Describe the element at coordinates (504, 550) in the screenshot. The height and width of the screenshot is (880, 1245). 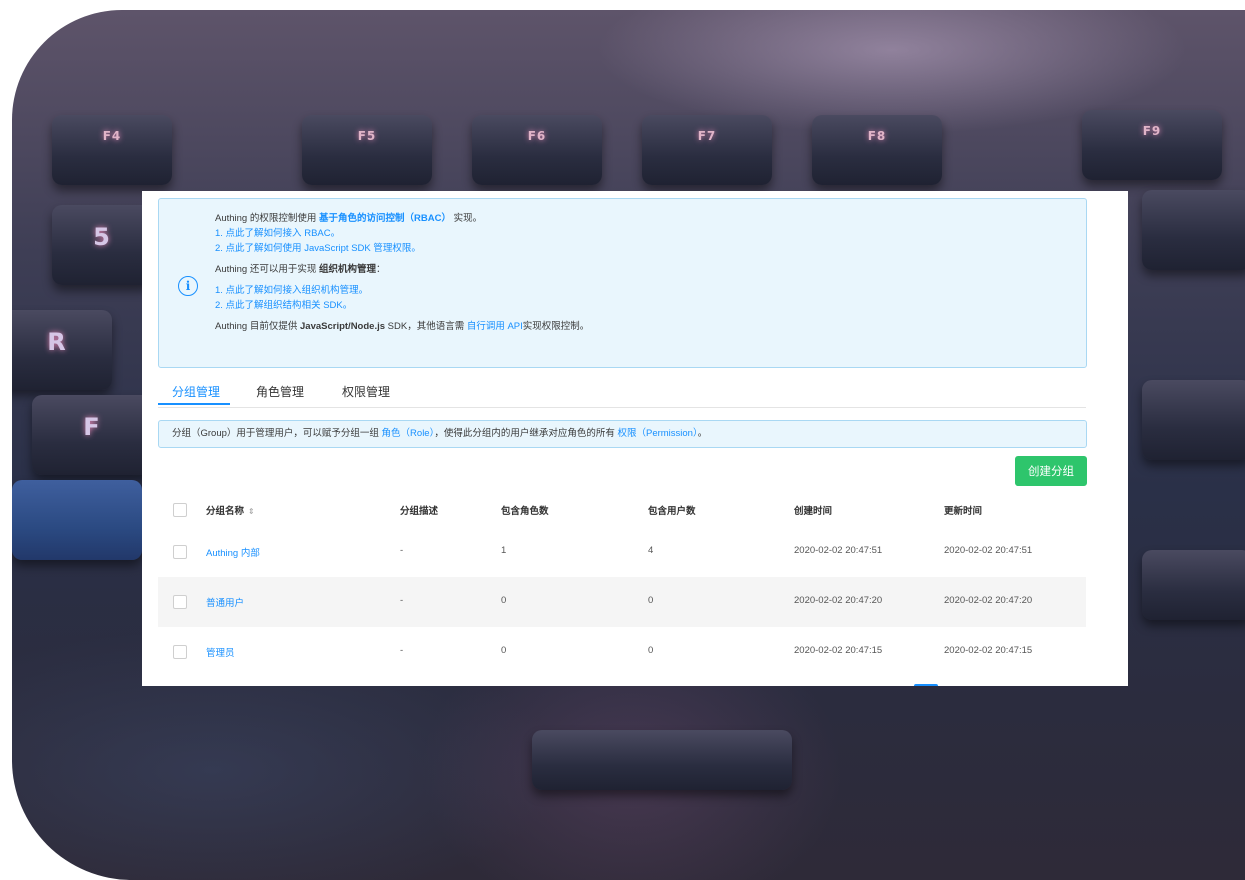
I see `role-count: 1` at that location.